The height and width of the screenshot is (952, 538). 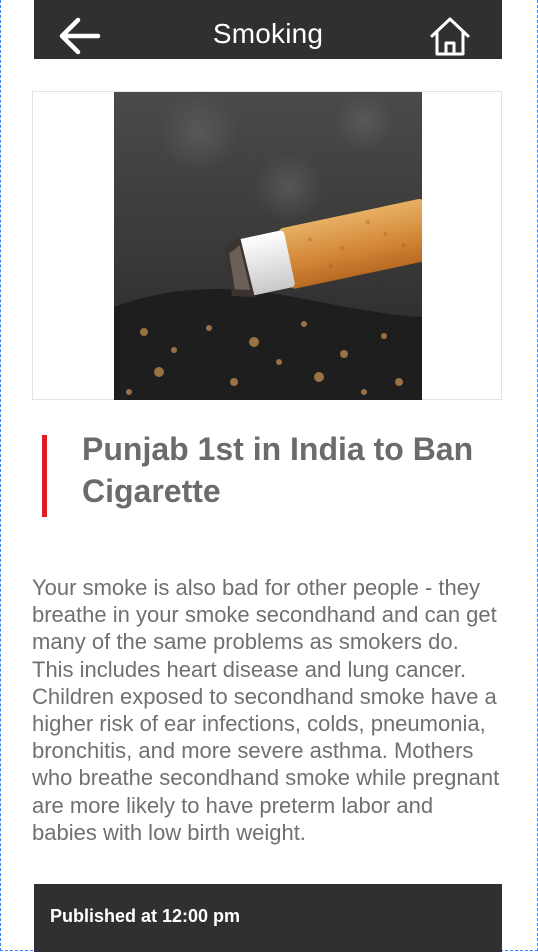 I want to click on article-headline: Punjab 1st in India to Ban Cigarette, so click(x=278, y=470).